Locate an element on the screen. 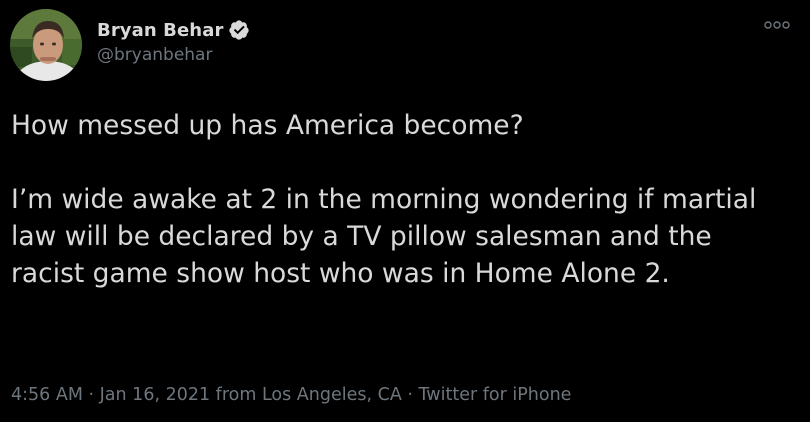 Image resolution: width=810 pixels, height=422 pixels. meta-from-prefix: from is located at coordinates (236, 395).